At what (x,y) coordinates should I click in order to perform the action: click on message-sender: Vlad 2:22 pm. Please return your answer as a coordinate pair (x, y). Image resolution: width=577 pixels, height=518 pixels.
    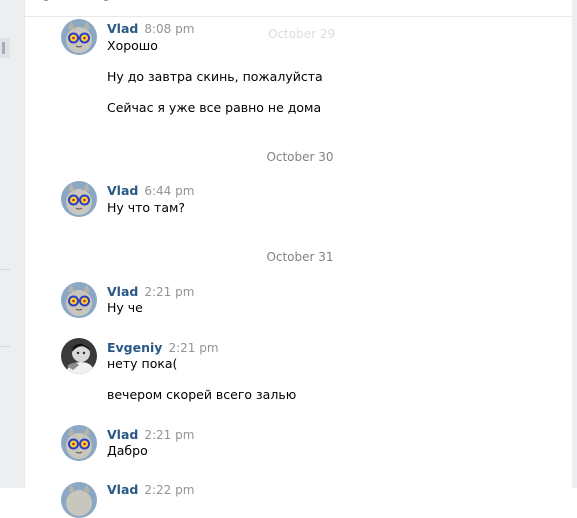
    Looking at the image, I should click on (150, 489).